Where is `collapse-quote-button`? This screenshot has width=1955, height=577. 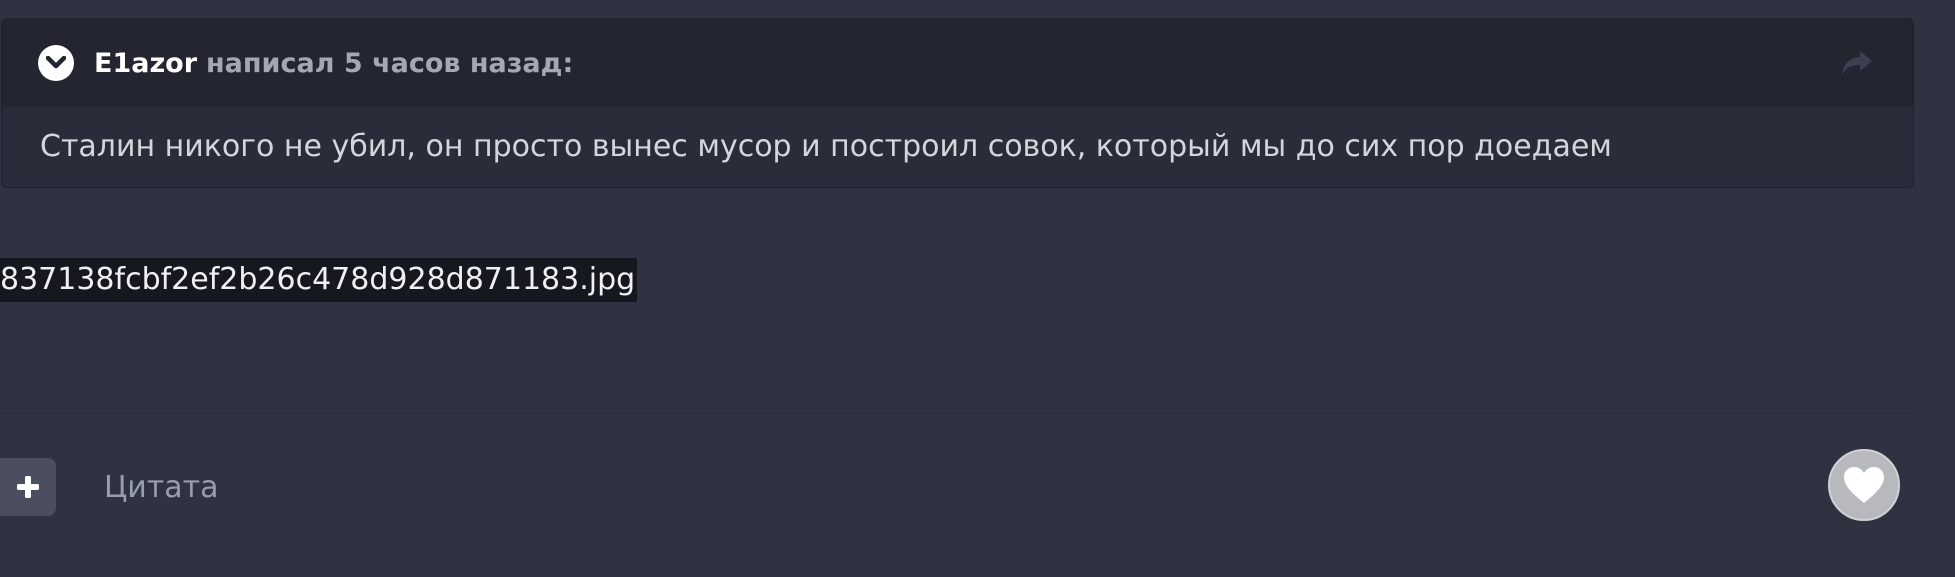 collapse-quote-button is located at coordinates (56, 63).